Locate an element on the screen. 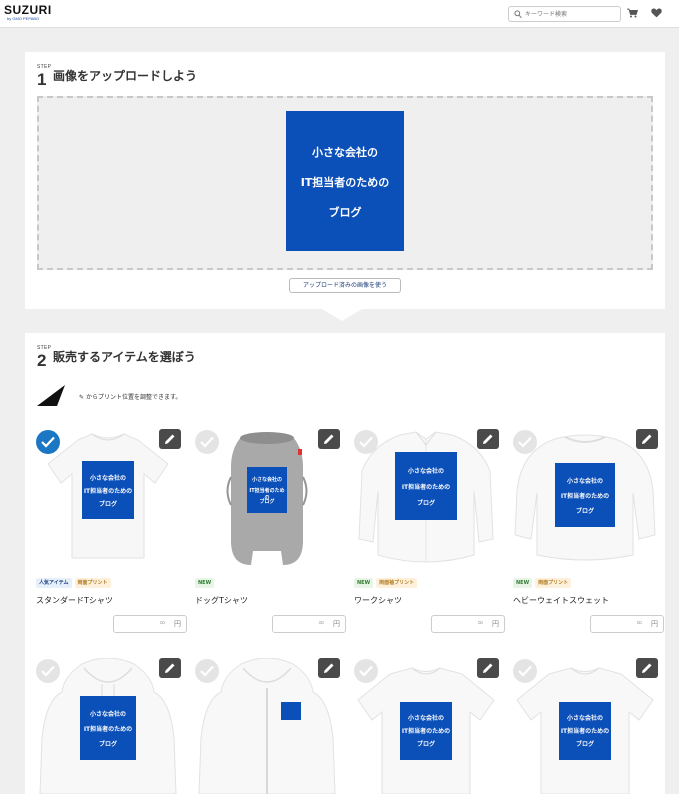  uploaded-design: 小さな会社の IT担当者のための ブログ is located at coordinates (345, 181).